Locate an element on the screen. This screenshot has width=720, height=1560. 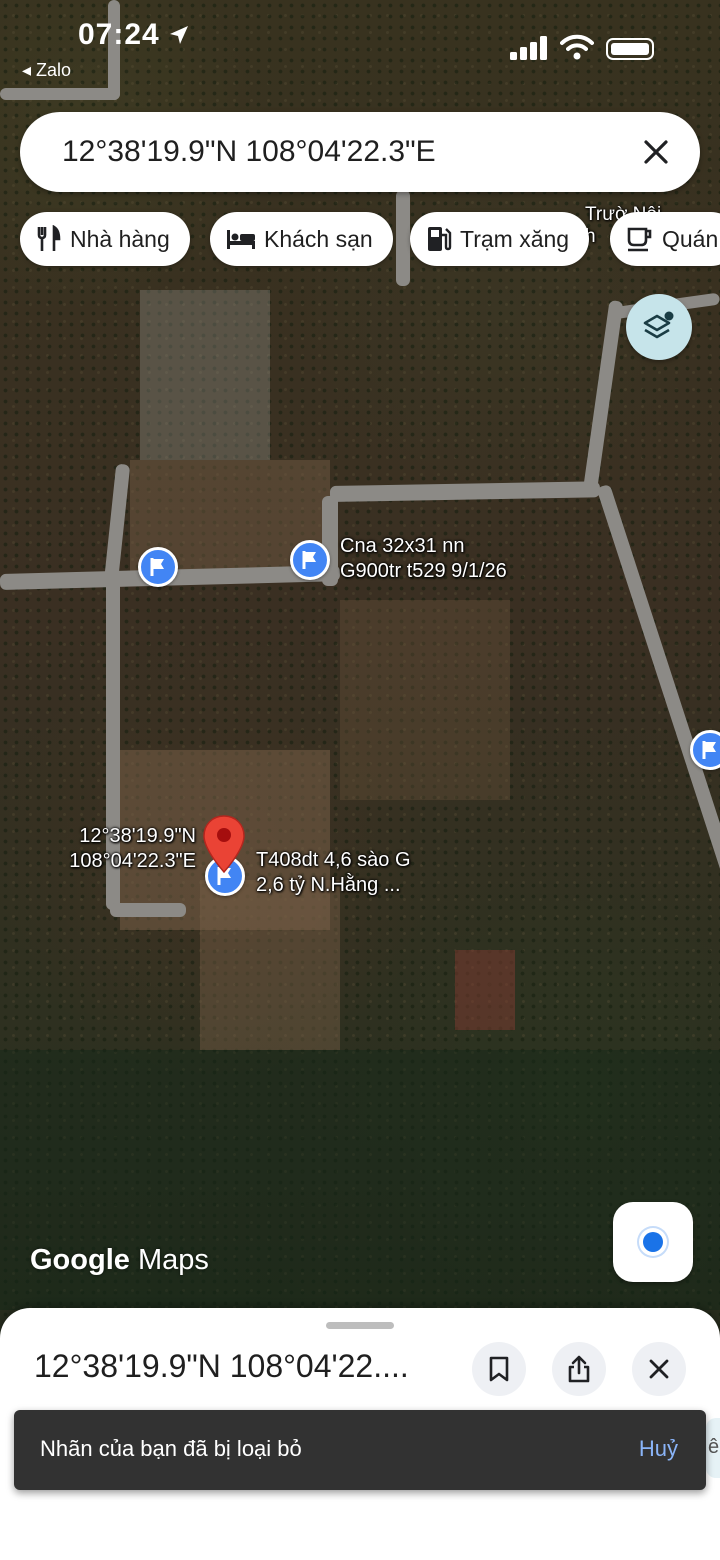
chip-cafes: Quán is located at coordinates (665, 239).